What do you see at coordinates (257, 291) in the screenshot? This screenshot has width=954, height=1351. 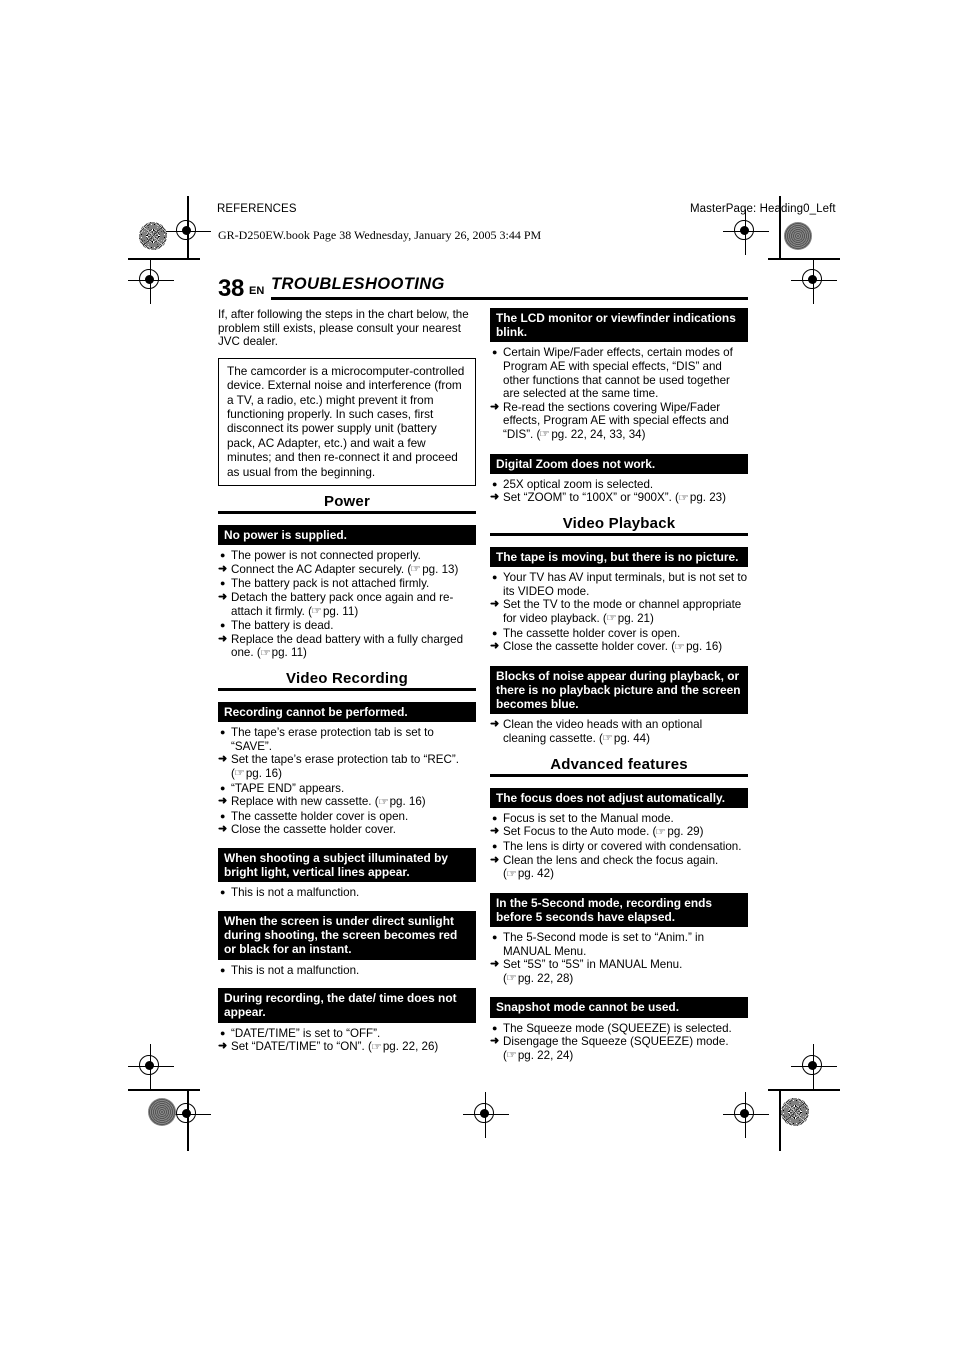 I see `page-language-code: EN` at bounding box center [257, 291].